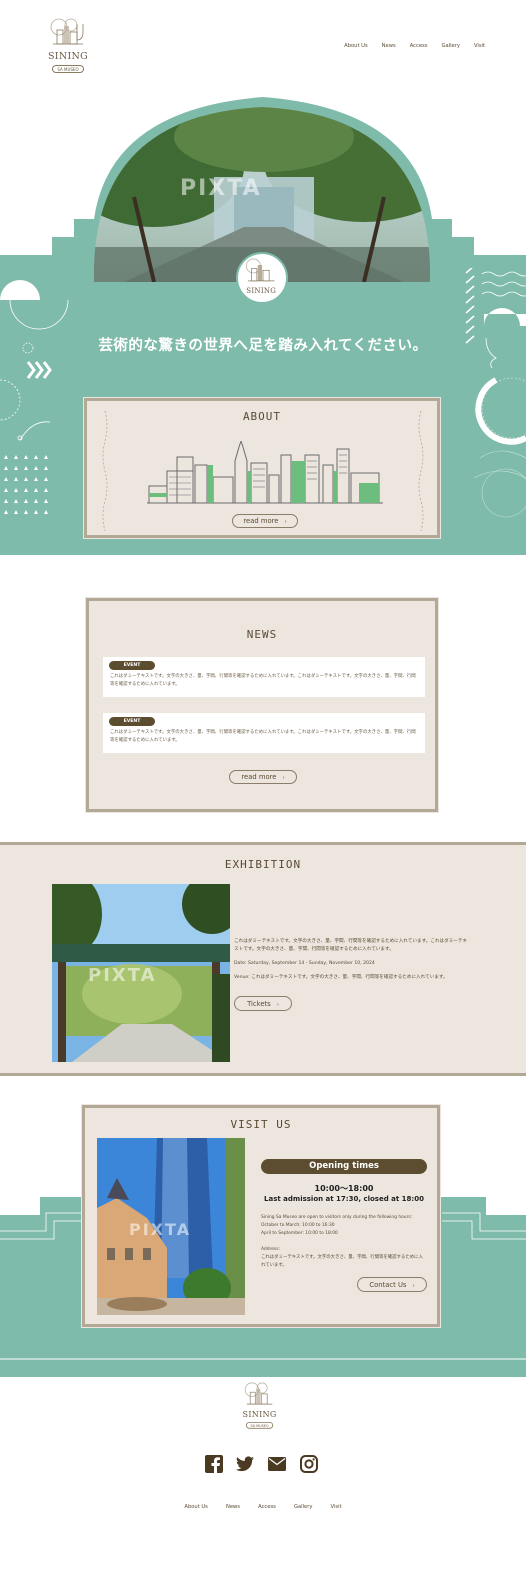 The height and width of the screenshot is (1576, 526). What do you see at coordinates (303, 1507) in the screenshot?
I see `footer-link-gallery: Gallery` at bounding box center [303, 1507].